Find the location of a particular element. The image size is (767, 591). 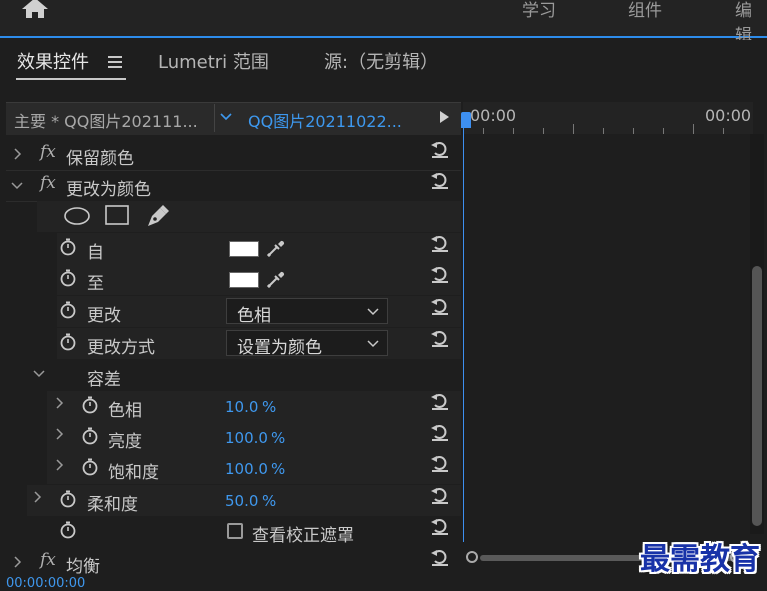

panel-menu-icon is located at coordinates (115, 62).